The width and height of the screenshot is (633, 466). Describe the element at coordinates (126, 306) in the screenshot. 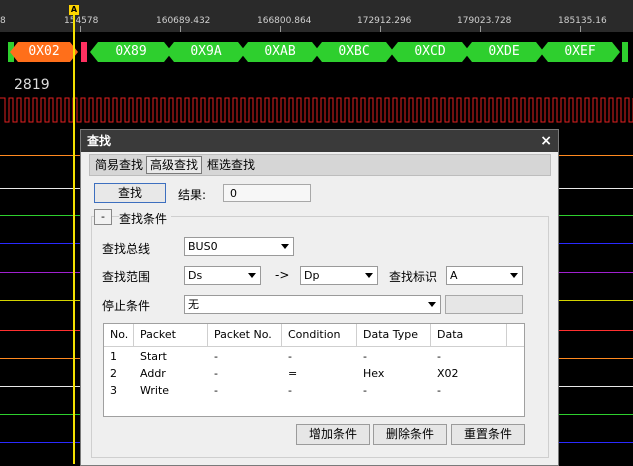

I see `stop-label: 停止条件` at that location.